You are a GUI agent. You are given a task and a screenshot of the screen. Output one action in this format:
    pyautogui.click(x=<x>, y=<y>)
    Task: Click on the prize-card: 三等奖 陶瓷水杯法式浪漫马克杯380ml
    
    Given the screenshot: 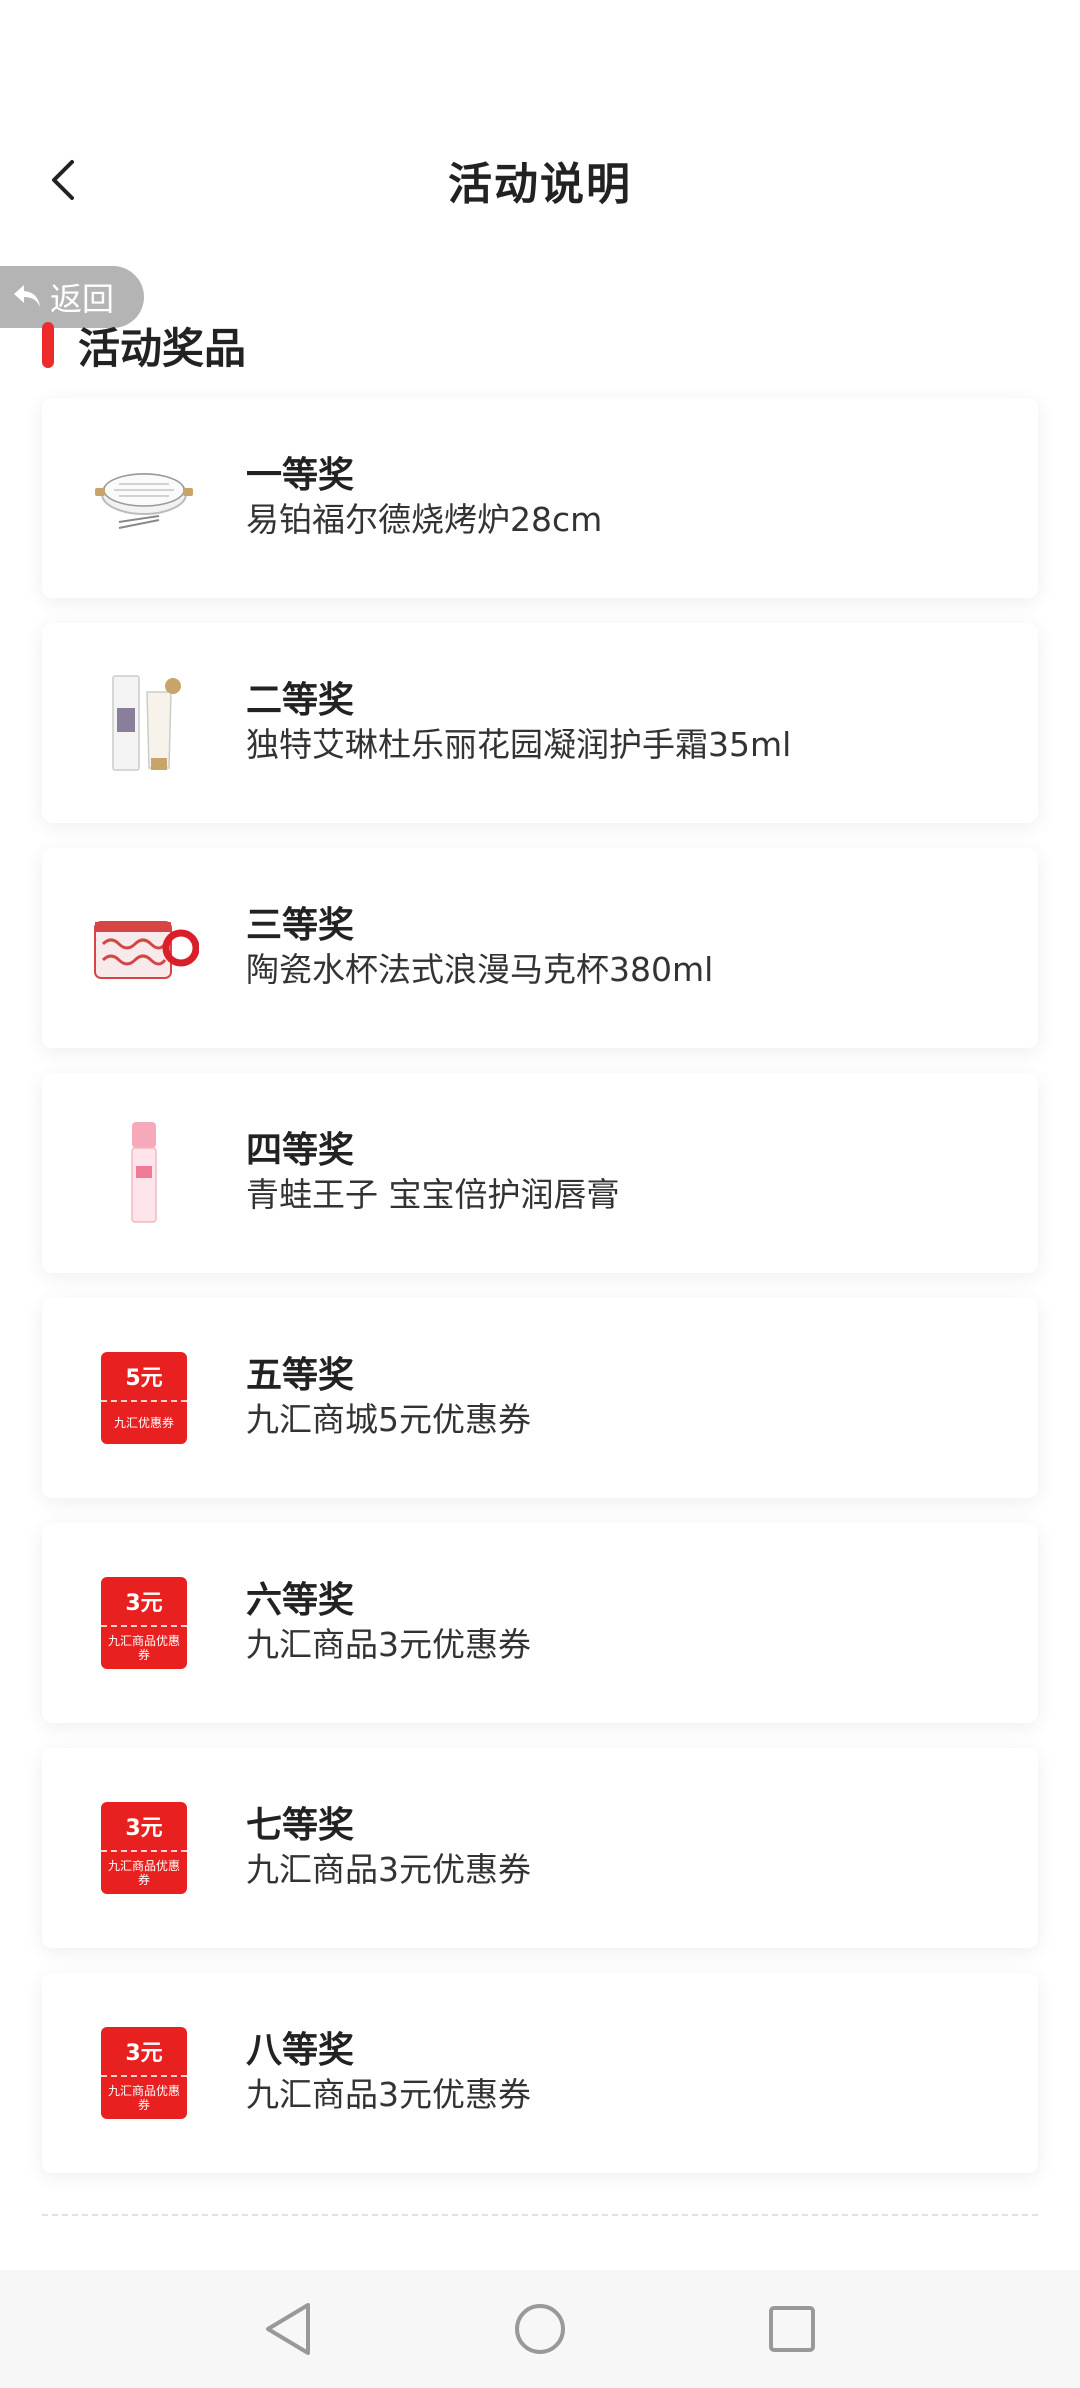 What is the action you would take?
    pyautogui.click(x=540, y=948)
    